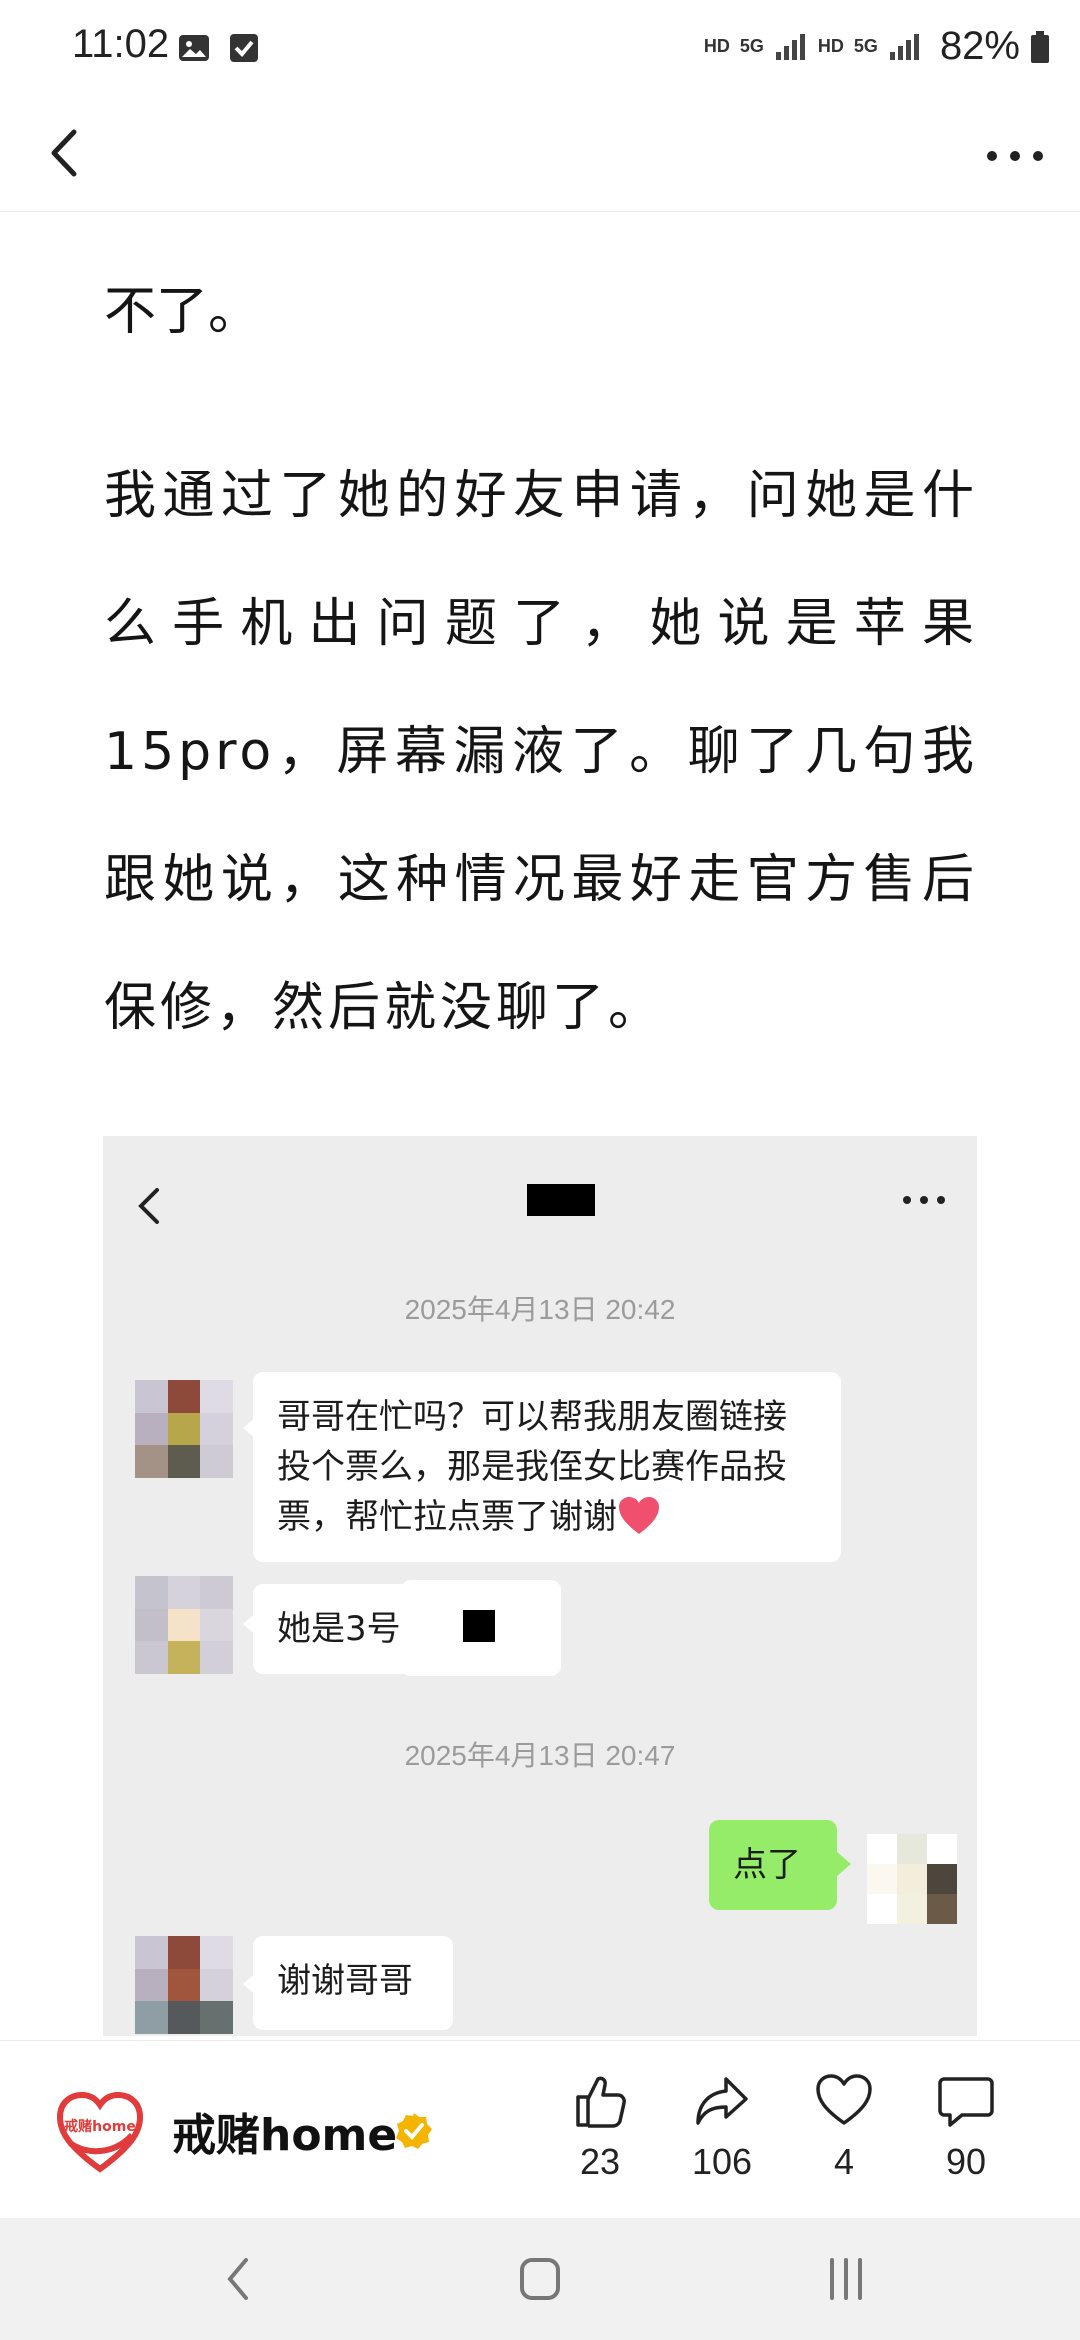 The height and width of the screenshot is (2340, 1080). Describe the element at coordinates (601, 2102) in the screenshot. I see `thumbs-up-icon` at that location.